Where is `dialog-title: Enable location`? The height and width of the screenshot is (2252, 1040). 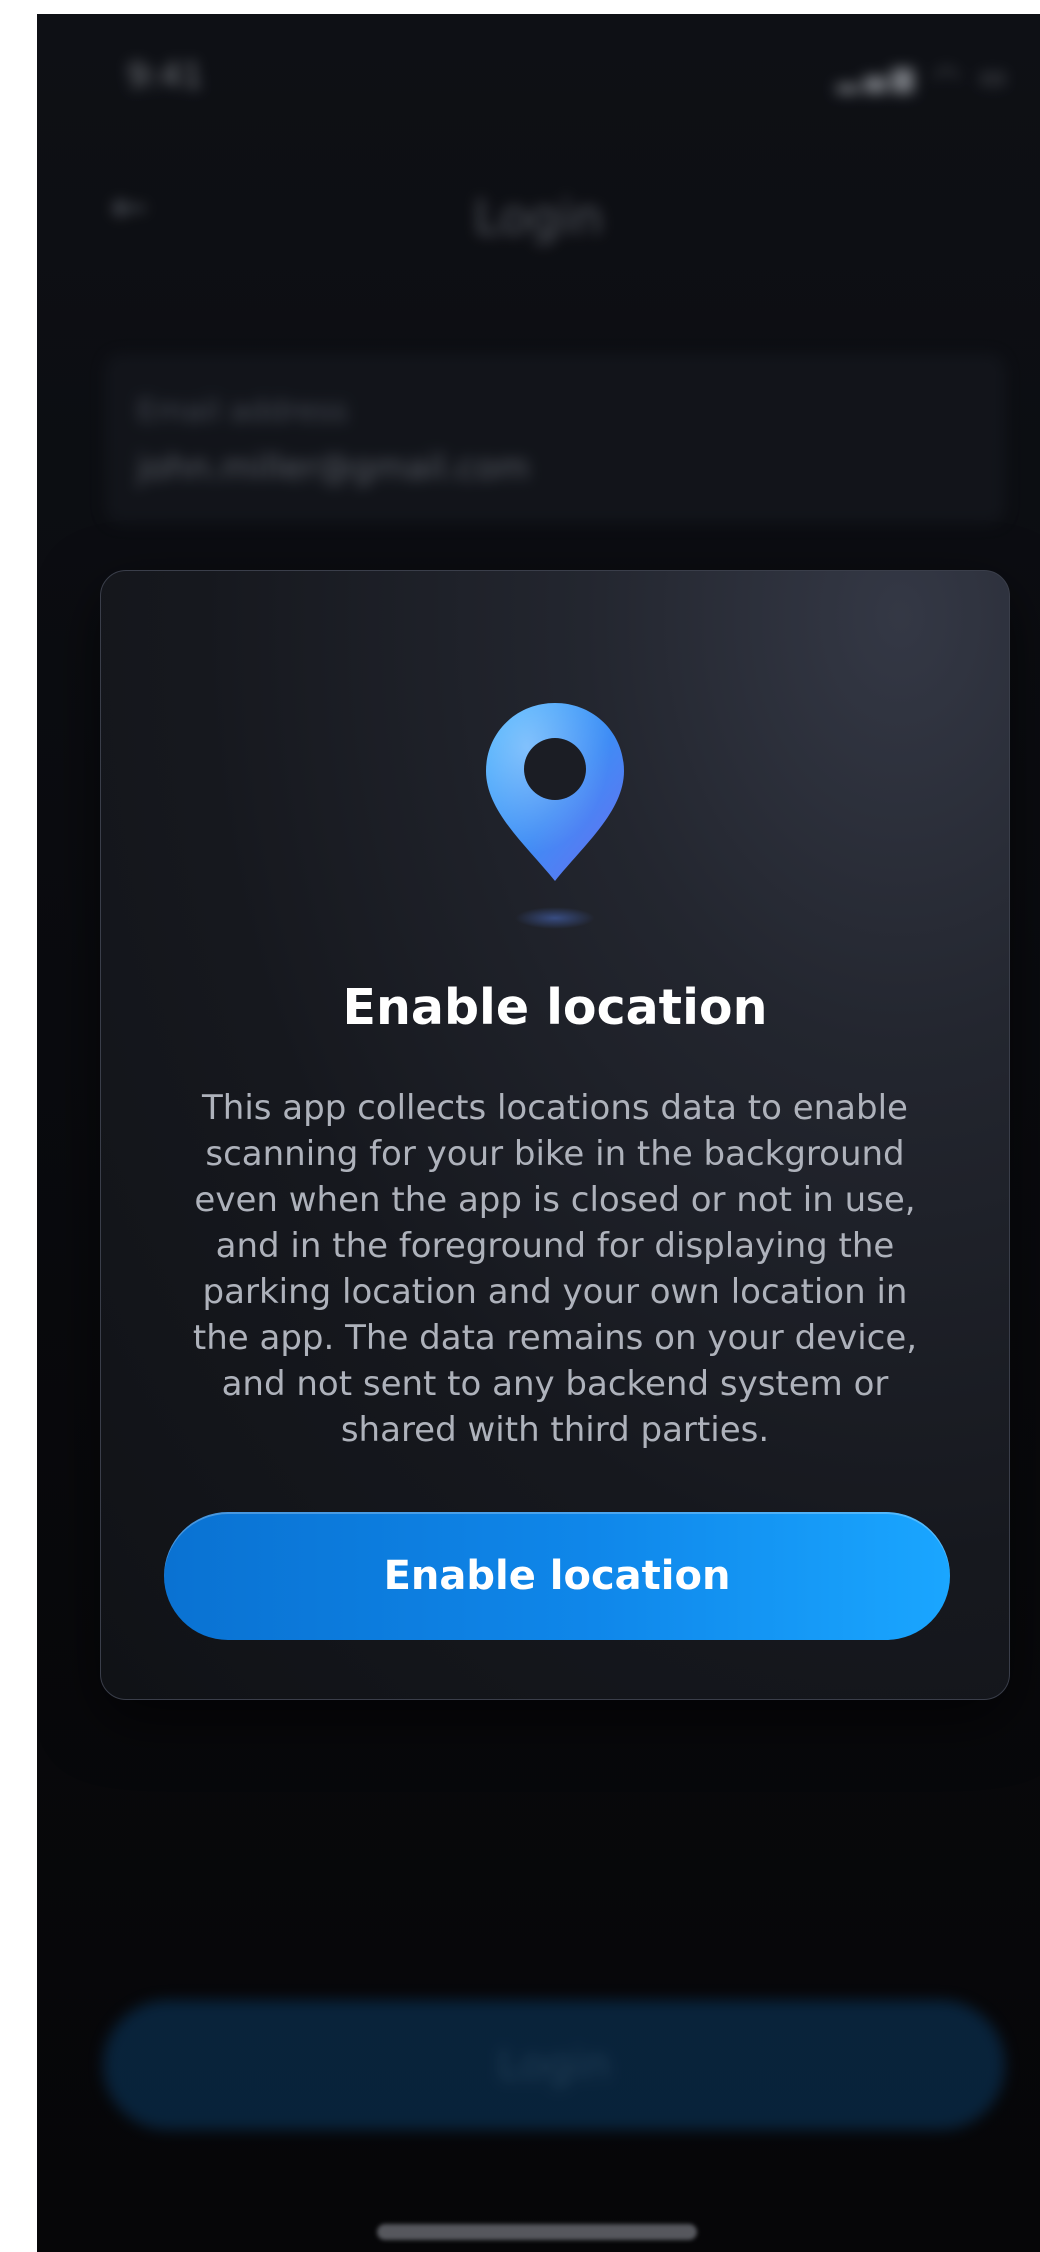 dialog-title: Enable location is located at coordinates (555, 1007).